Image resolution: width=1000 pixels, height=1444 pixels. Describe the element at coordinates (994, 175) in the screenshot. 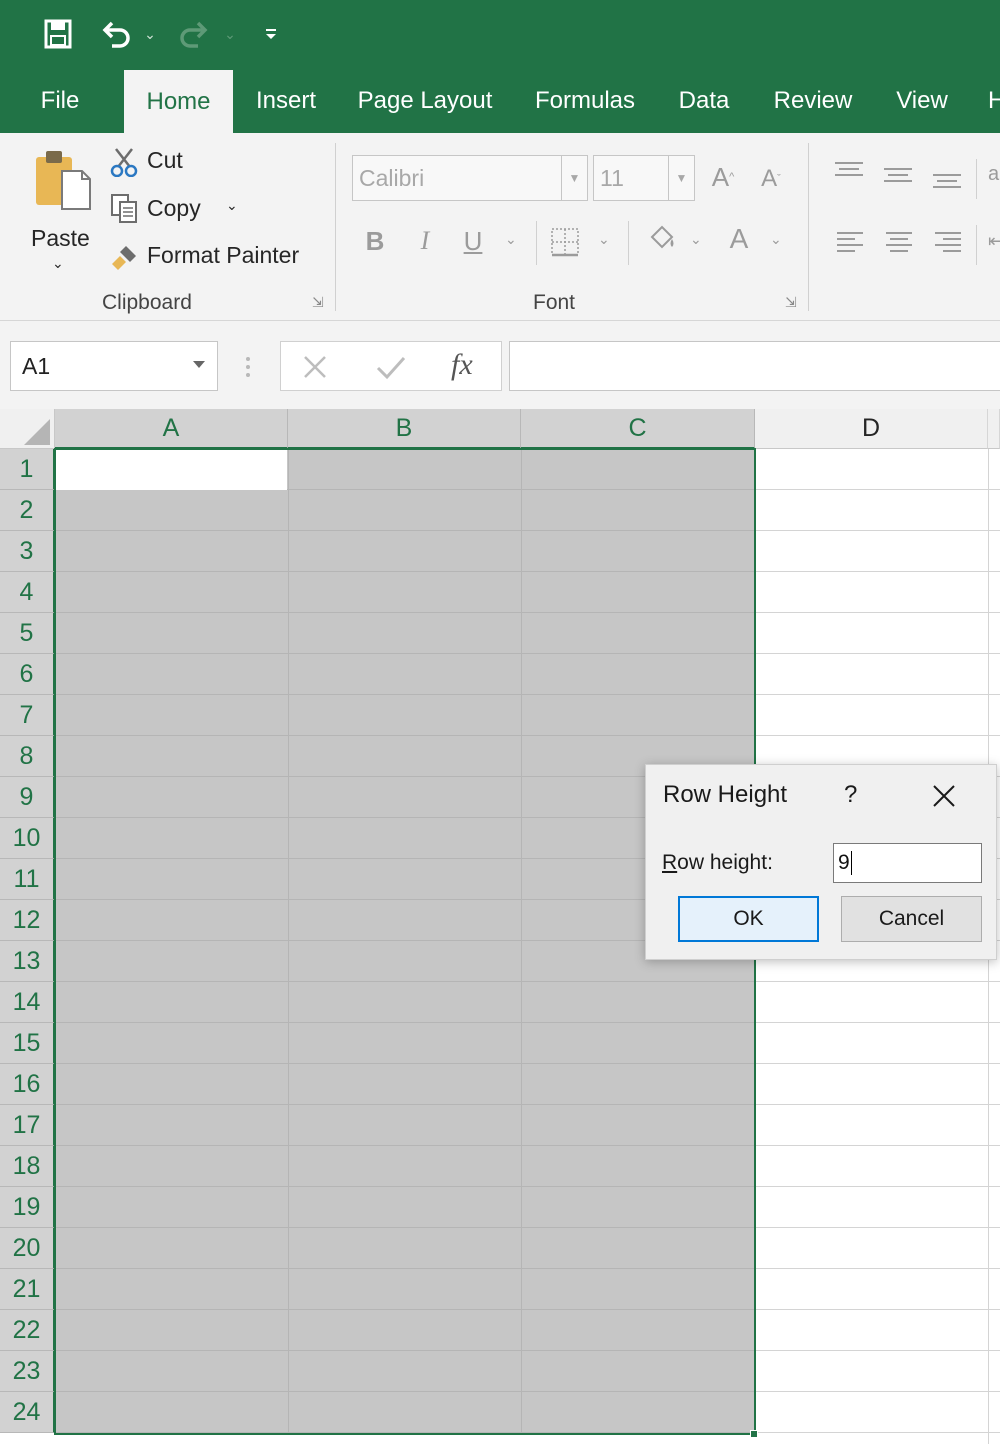

I see `orientation-icon: ab` at that location.